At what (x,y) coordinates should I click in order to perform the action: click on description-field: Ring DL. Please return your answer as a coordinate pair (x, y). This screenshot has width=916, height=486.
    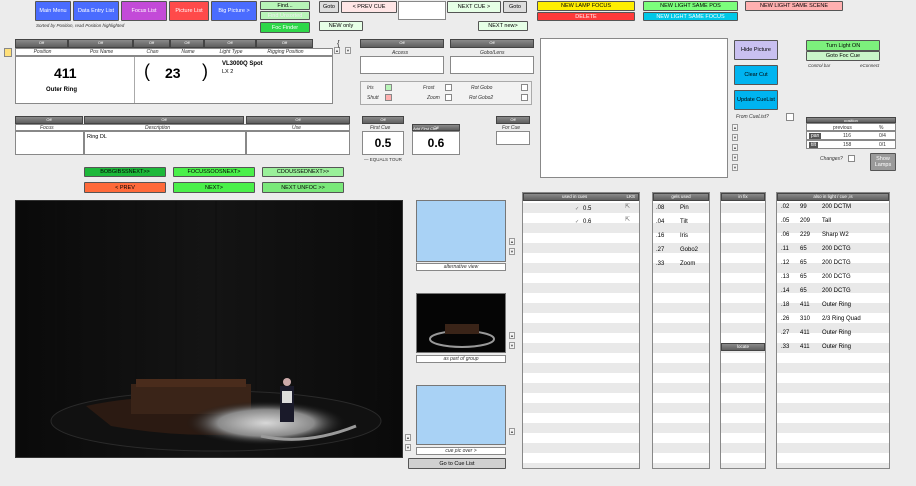
    Looking at the image, I should click on (165, 143).